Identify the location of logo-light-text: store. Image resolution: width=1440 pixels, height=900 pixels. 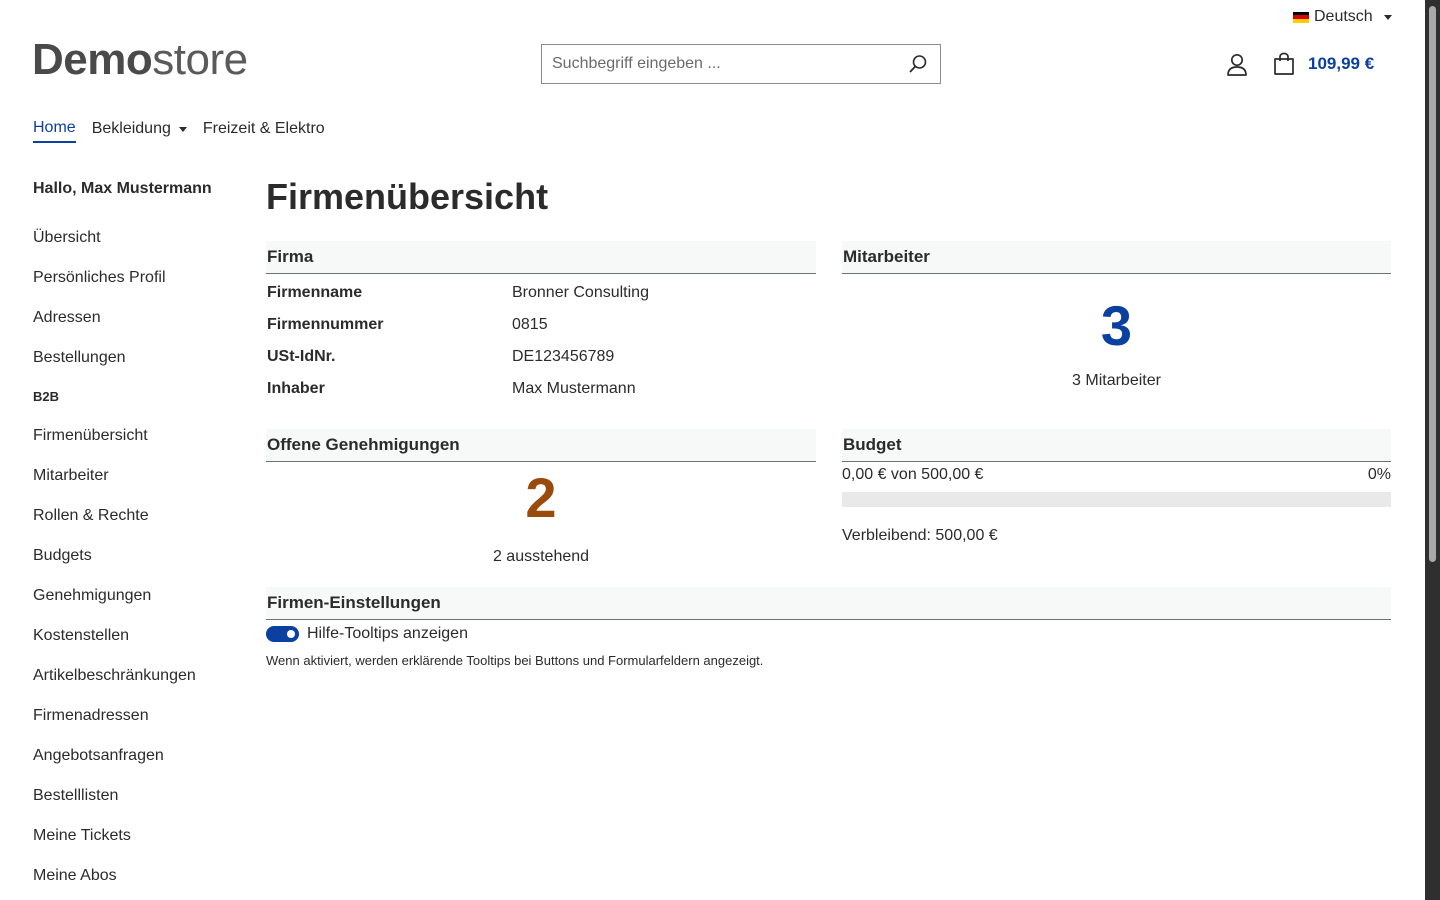
(200, 59).